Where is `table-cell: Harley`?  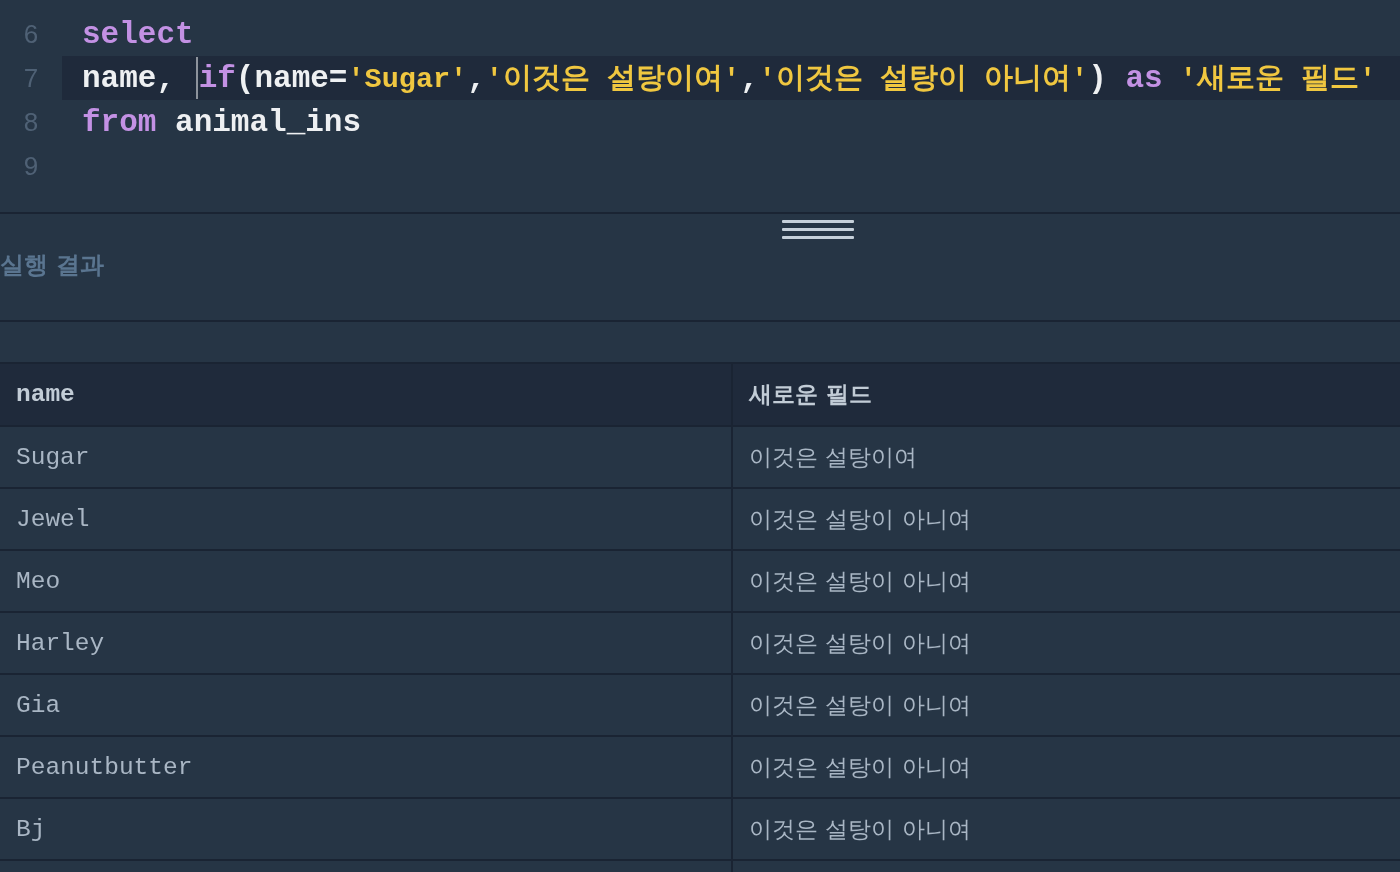
table-cell: Harley is located at coordinates (366, 644).